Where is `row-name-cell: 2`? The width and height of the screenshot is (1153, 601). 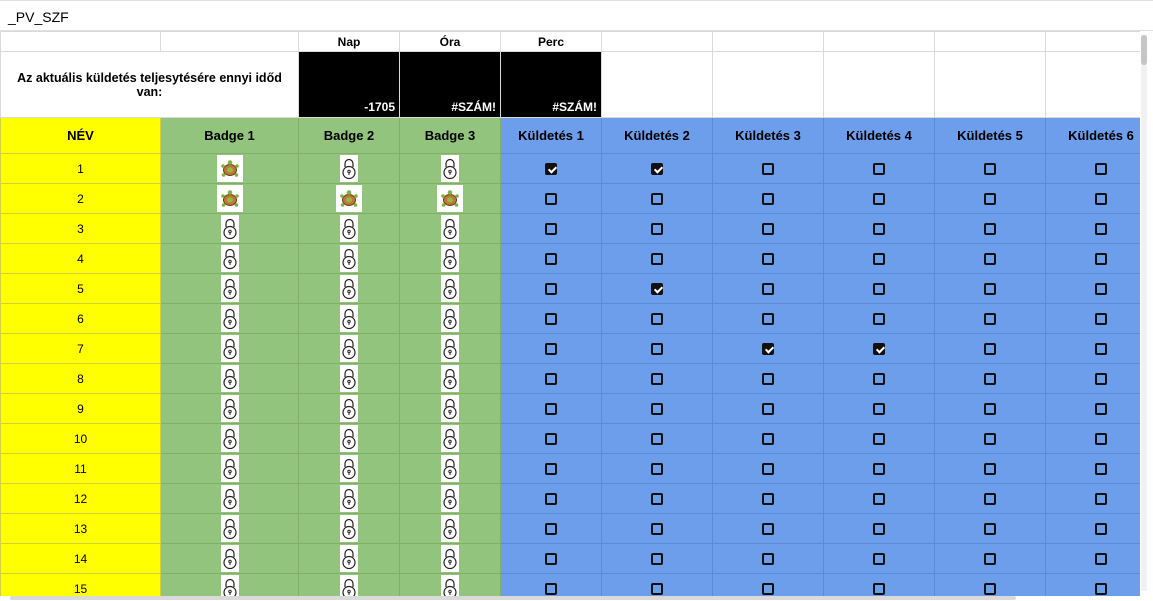
row-name-cell: 2 is located at coordinates (80, 198).